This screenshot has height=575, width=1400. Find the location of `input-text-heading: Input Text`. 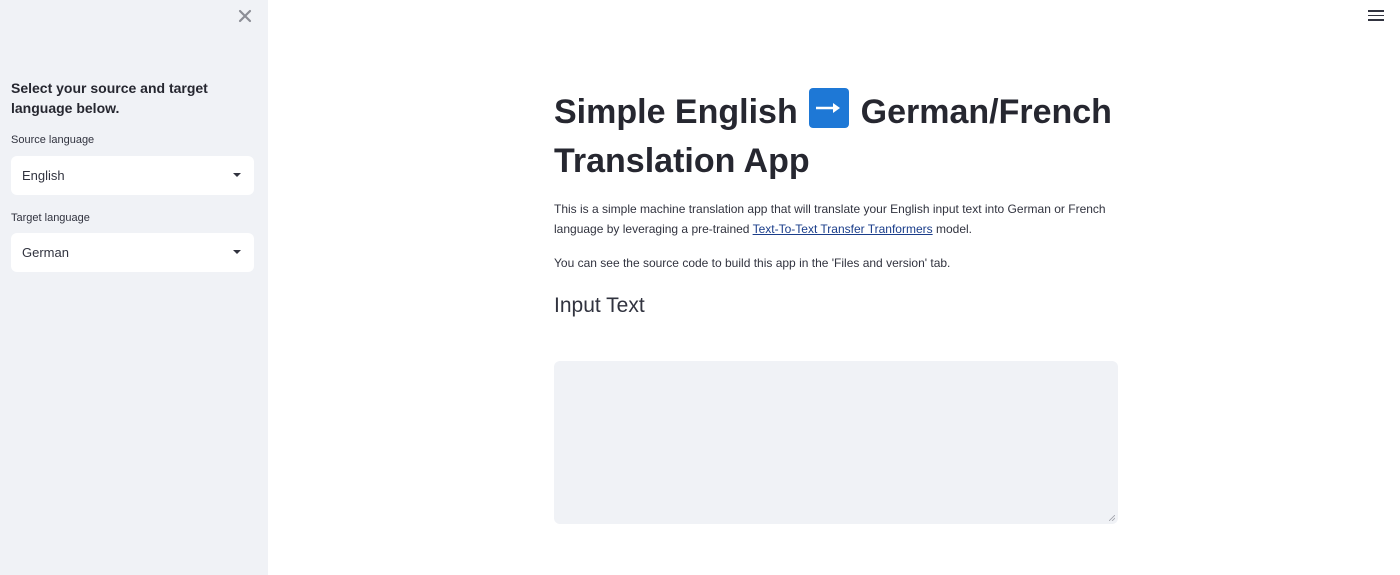

input-text-heading: Input Text is located at coordinates (599, 305).